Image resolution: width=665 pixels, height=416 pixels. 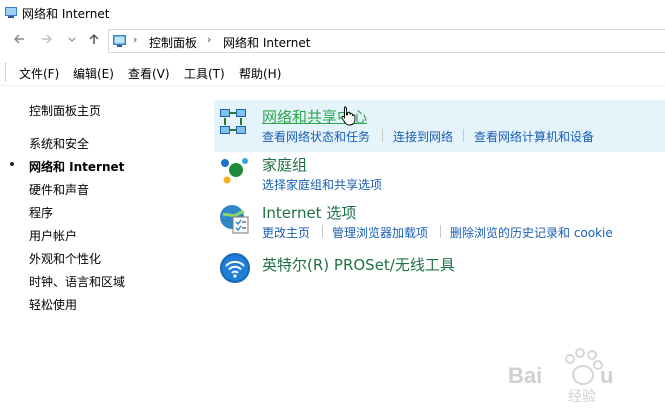 I want to click on link-view-network-status: 查看网络状态和任务, so click(x=316, y=136).